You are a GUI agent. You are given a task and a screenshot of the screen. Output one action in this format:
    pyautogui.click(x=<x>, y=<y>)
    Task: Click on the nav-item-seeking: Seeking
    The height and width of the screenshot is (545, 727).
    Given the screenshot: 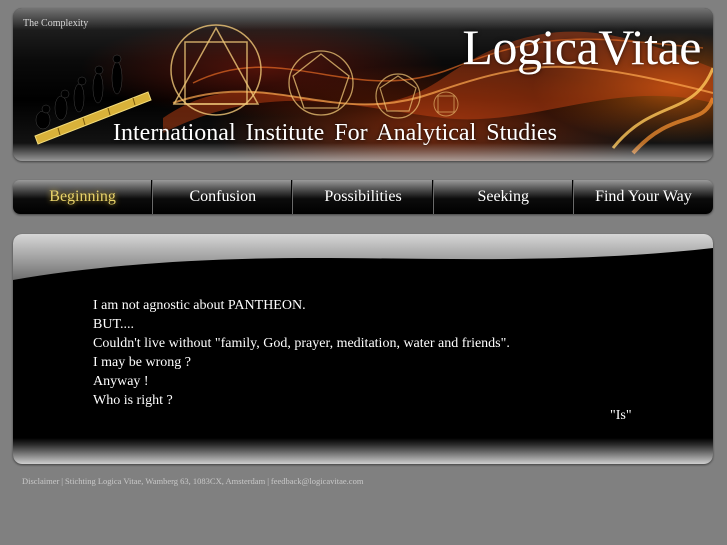 What is the action you would take?
    pyautogui.click(x=504, y=197)
    